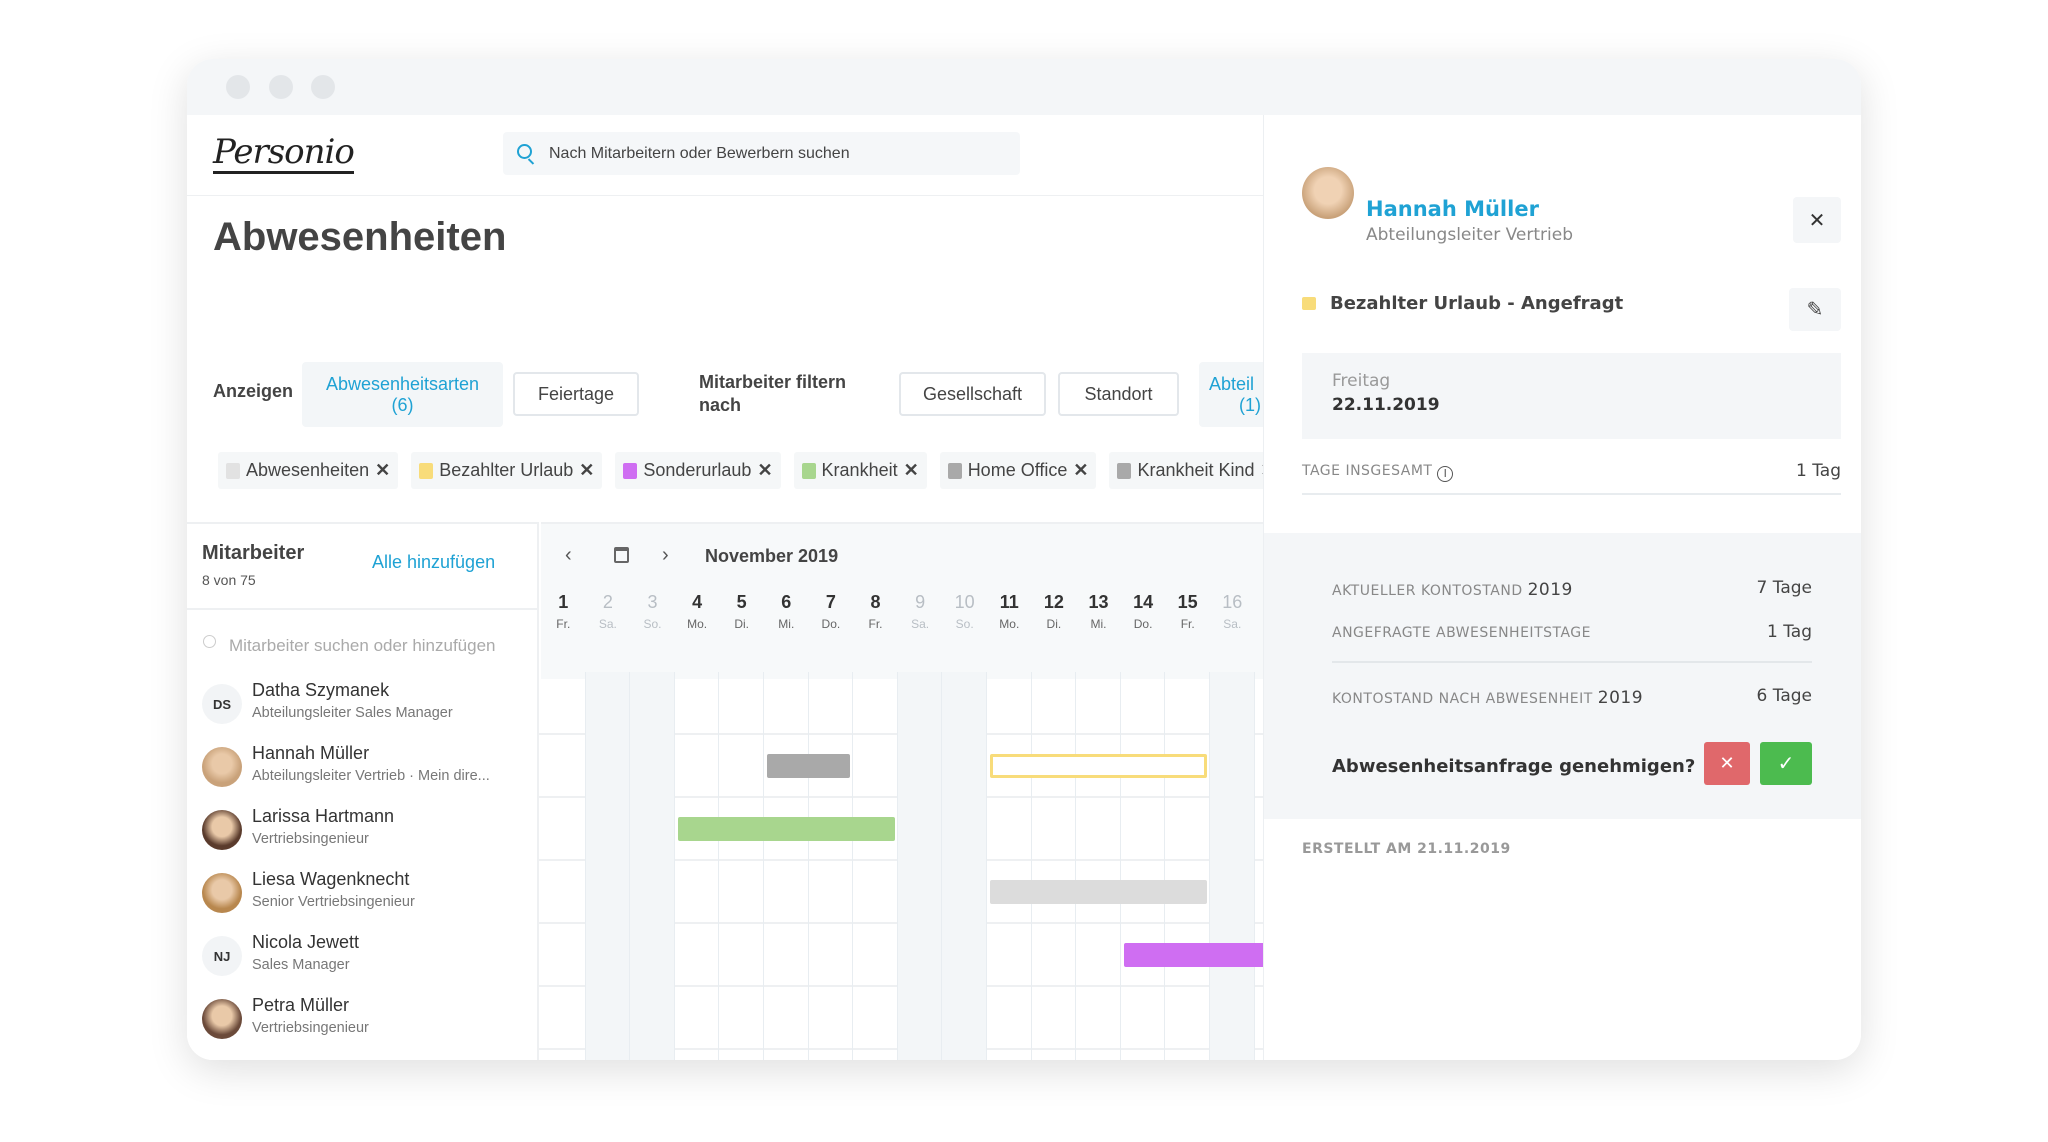 The image size is (2048, 1142). I want to click on edit-absence-button: ✎, so click(1815, 309).